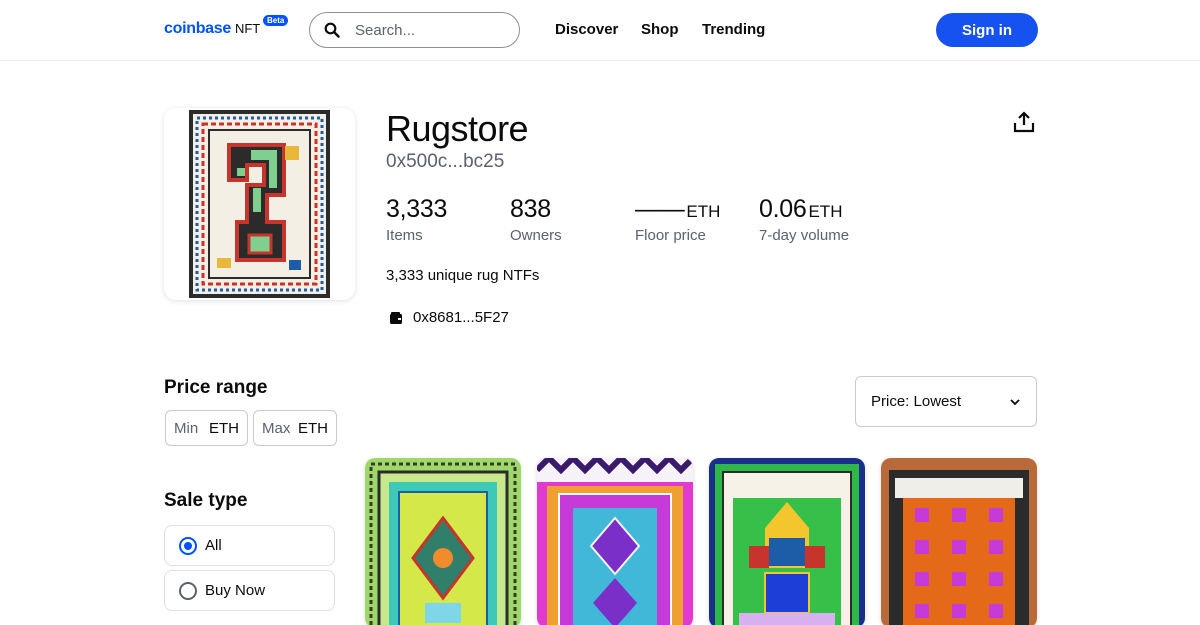 This screenshot has height=625, width=1200. What do you see at coordinates (660, 209) in the screenshot?
I see `stat-floor-value: ——` at bounding box center [660, 209].